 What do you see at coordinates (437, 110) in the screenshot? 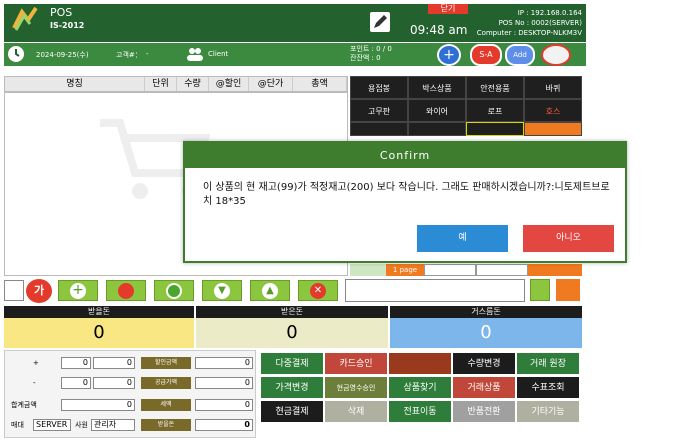
I see `category-button: 와이어` at bounding box center [437, 110].